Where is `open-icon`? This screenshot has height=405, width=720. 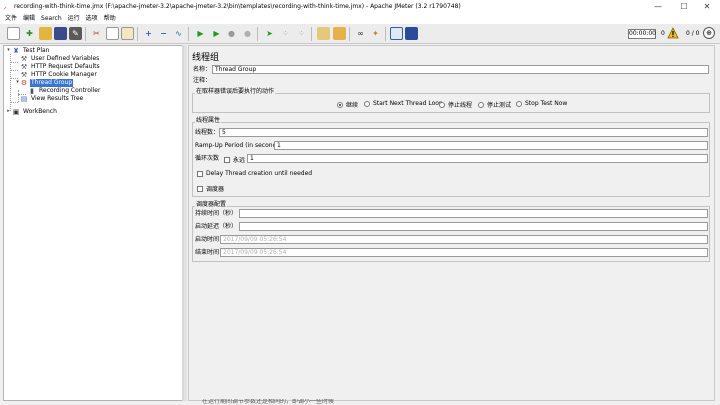
open-icon is located at coordinates (45, 33).